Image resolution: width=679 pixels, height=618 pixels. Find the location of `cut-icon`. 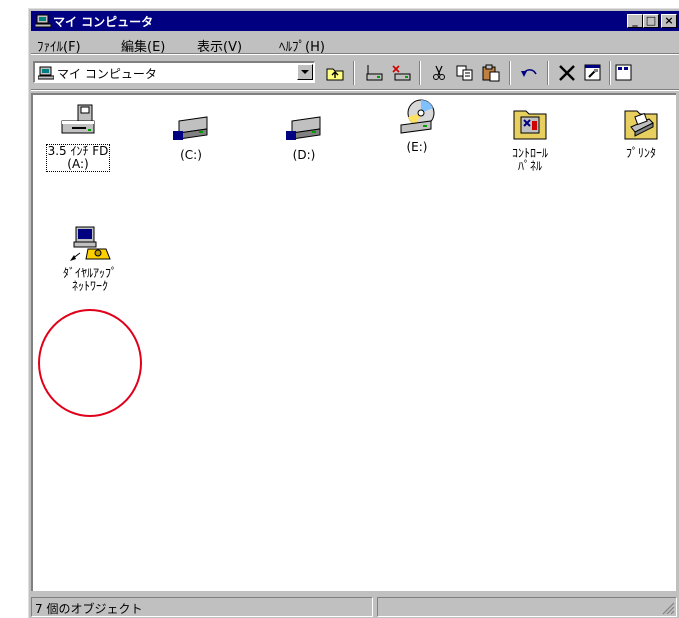

cut-icon is located at coordinates (439, 72).